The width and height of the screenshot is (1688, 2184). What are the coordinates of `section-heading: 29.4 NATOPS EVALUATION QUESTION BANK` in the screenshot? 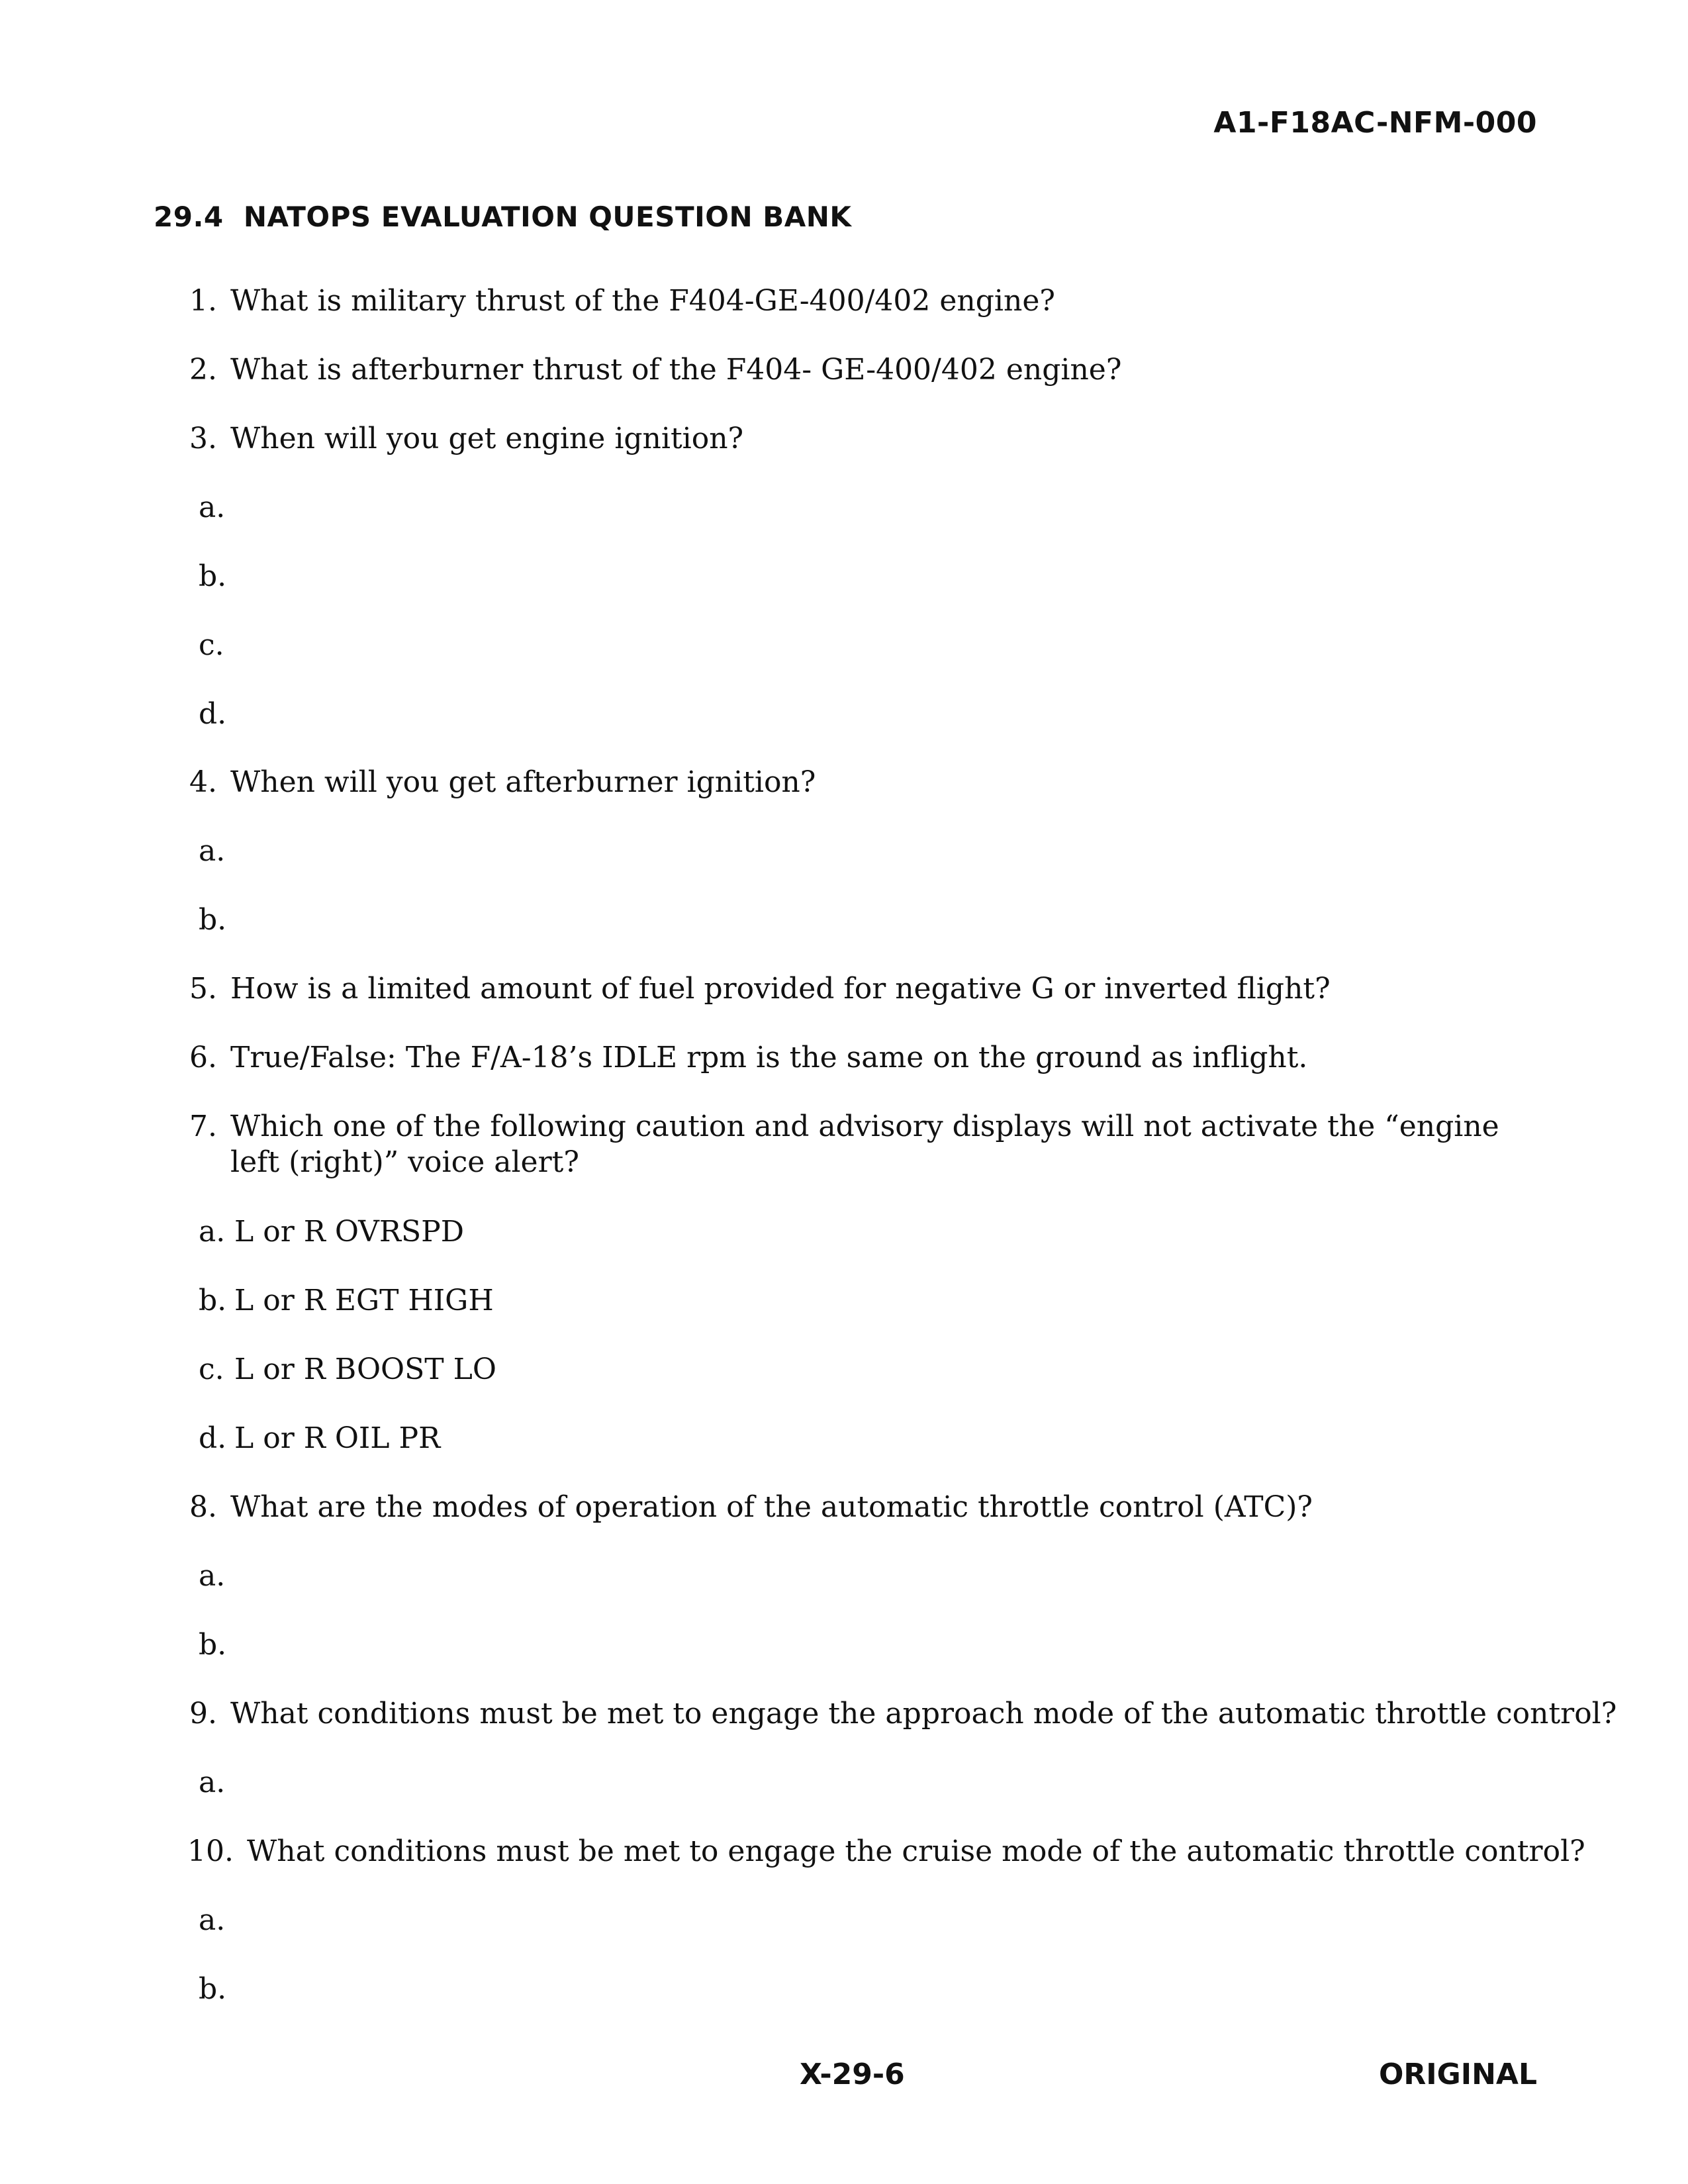 It's located at (502, 217).